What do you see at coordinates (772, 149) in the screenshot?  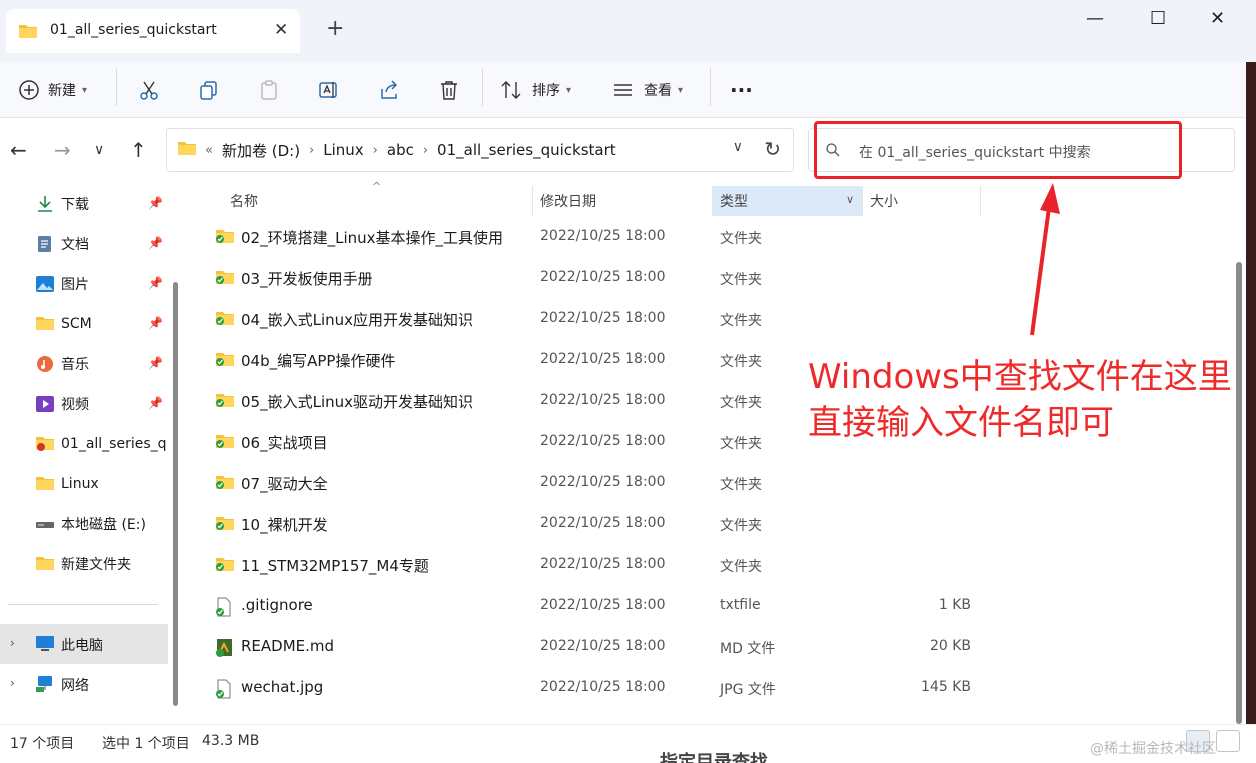 I see `refresh-icon: ↻` at bounding box center [772, 149].